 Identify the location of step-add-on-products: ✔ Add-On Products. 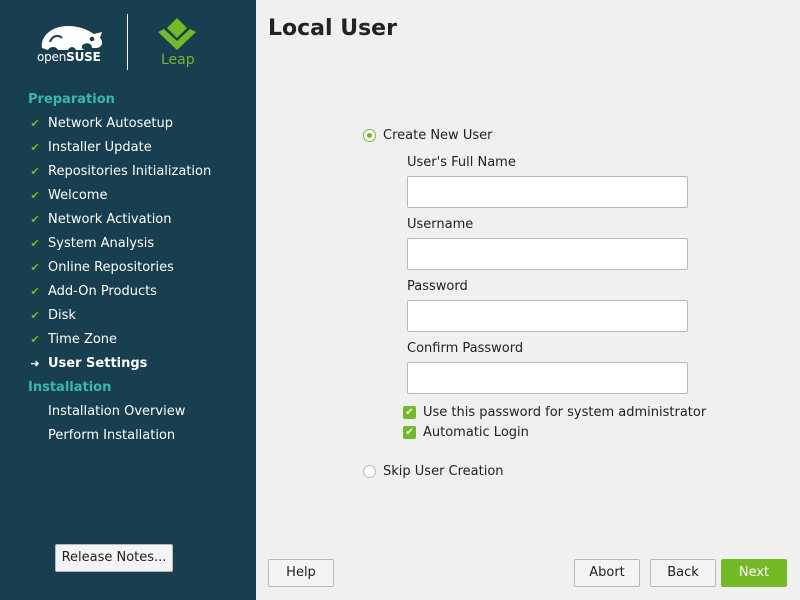
(128, 292).